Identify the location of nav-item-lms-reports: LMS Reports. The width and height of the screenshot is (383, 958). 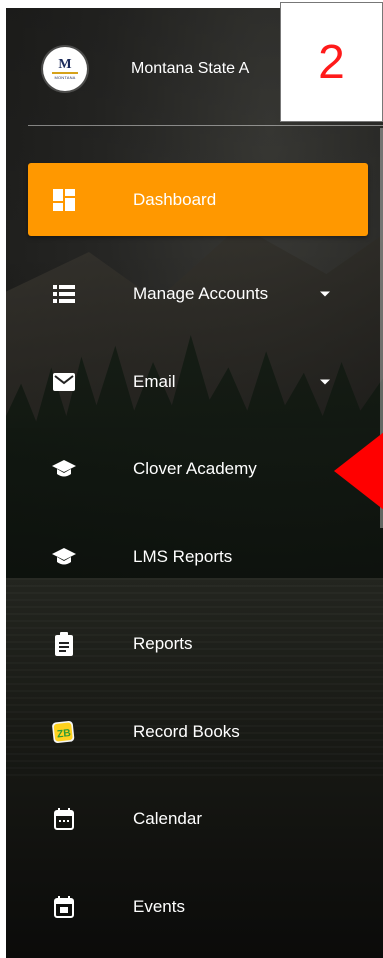
(198, 557).